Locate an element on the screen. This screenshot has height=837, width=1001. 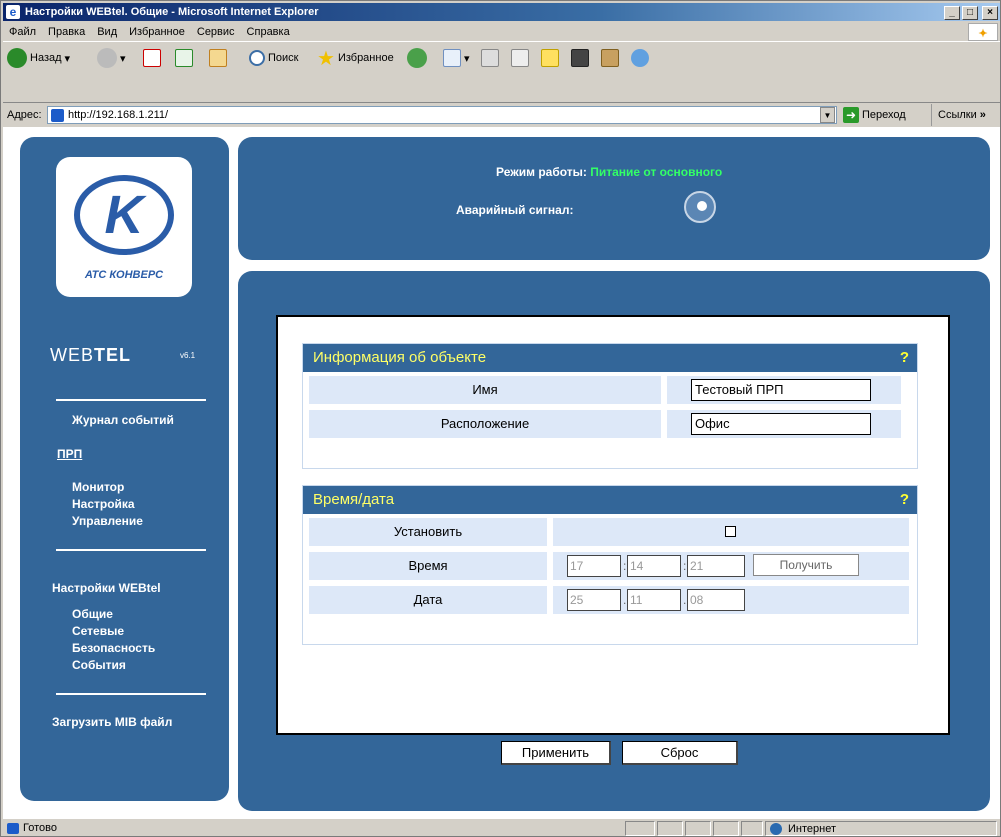
edit-icon is located at coordinates (520, 58).